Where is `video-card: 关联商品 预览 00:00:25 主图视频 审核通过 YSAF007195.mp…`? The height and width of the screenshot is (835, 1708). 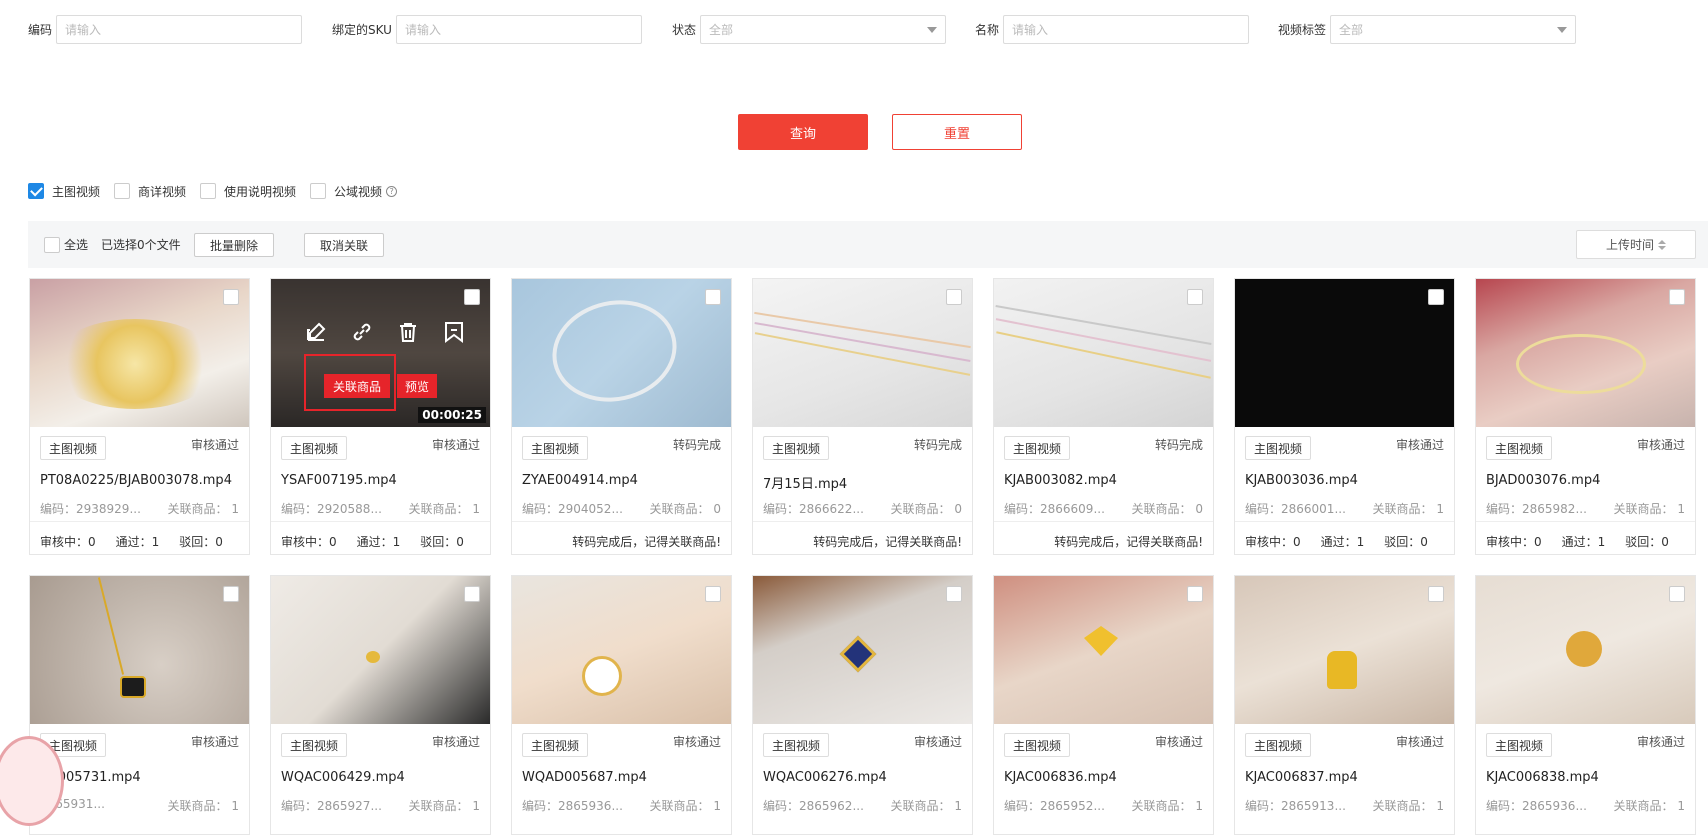 video-card: 关联商品 预览 00:00:25 主图视频 审核通过 YSAF007195.mp… is located at coordinates (380, 416).